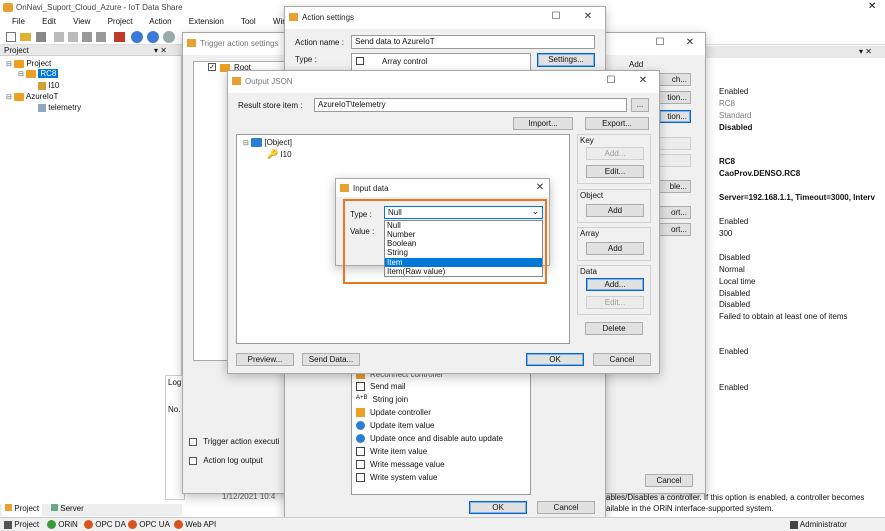 This screenshot has height=531, width=885. Describe the element at coordinates (81, 21) in the screenshot. I see `menu-view: View` at that location.